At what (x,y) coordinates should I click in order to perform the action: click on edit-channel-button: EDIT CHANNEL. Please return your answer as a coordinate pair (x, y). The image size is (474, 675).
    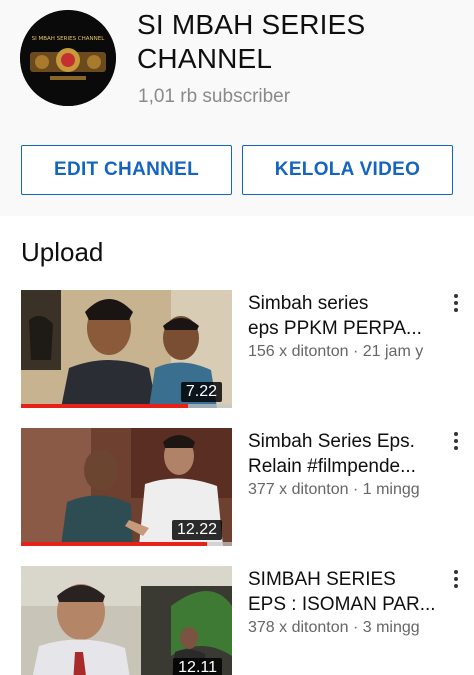
    Looking at the image, I should click on (126, 170).